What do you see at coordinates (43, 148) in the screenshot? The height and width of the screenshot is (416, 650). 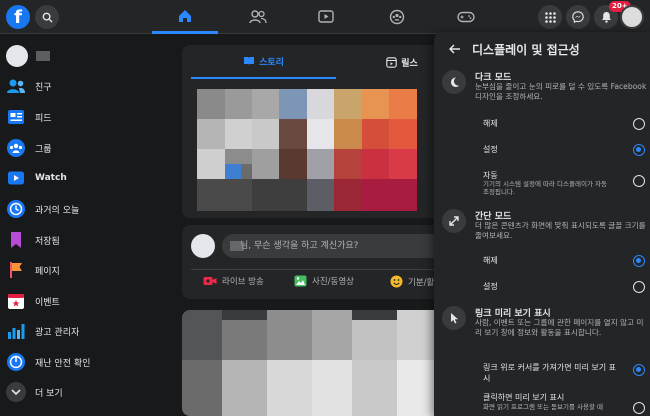 I see `sidebar-item-label: 그룹` at bounding box center [43, 148].